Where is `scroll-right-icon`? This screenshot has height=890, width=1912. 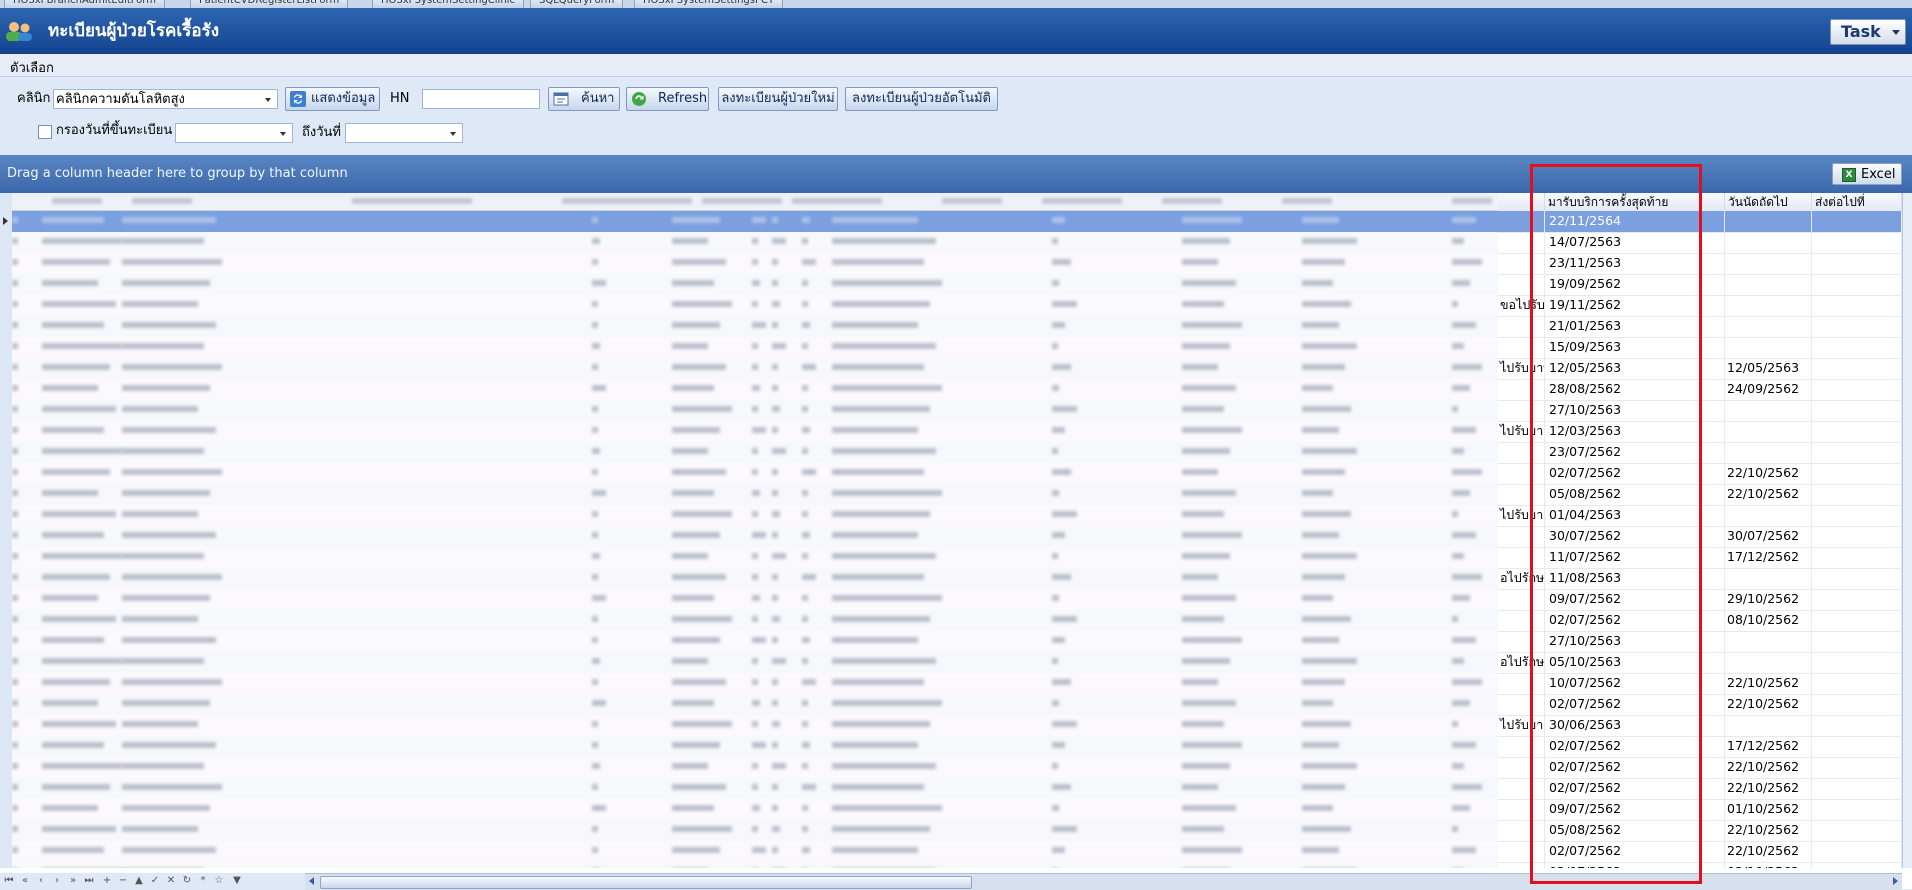
scroll-right-icon is located at coordinates (1895, 881).